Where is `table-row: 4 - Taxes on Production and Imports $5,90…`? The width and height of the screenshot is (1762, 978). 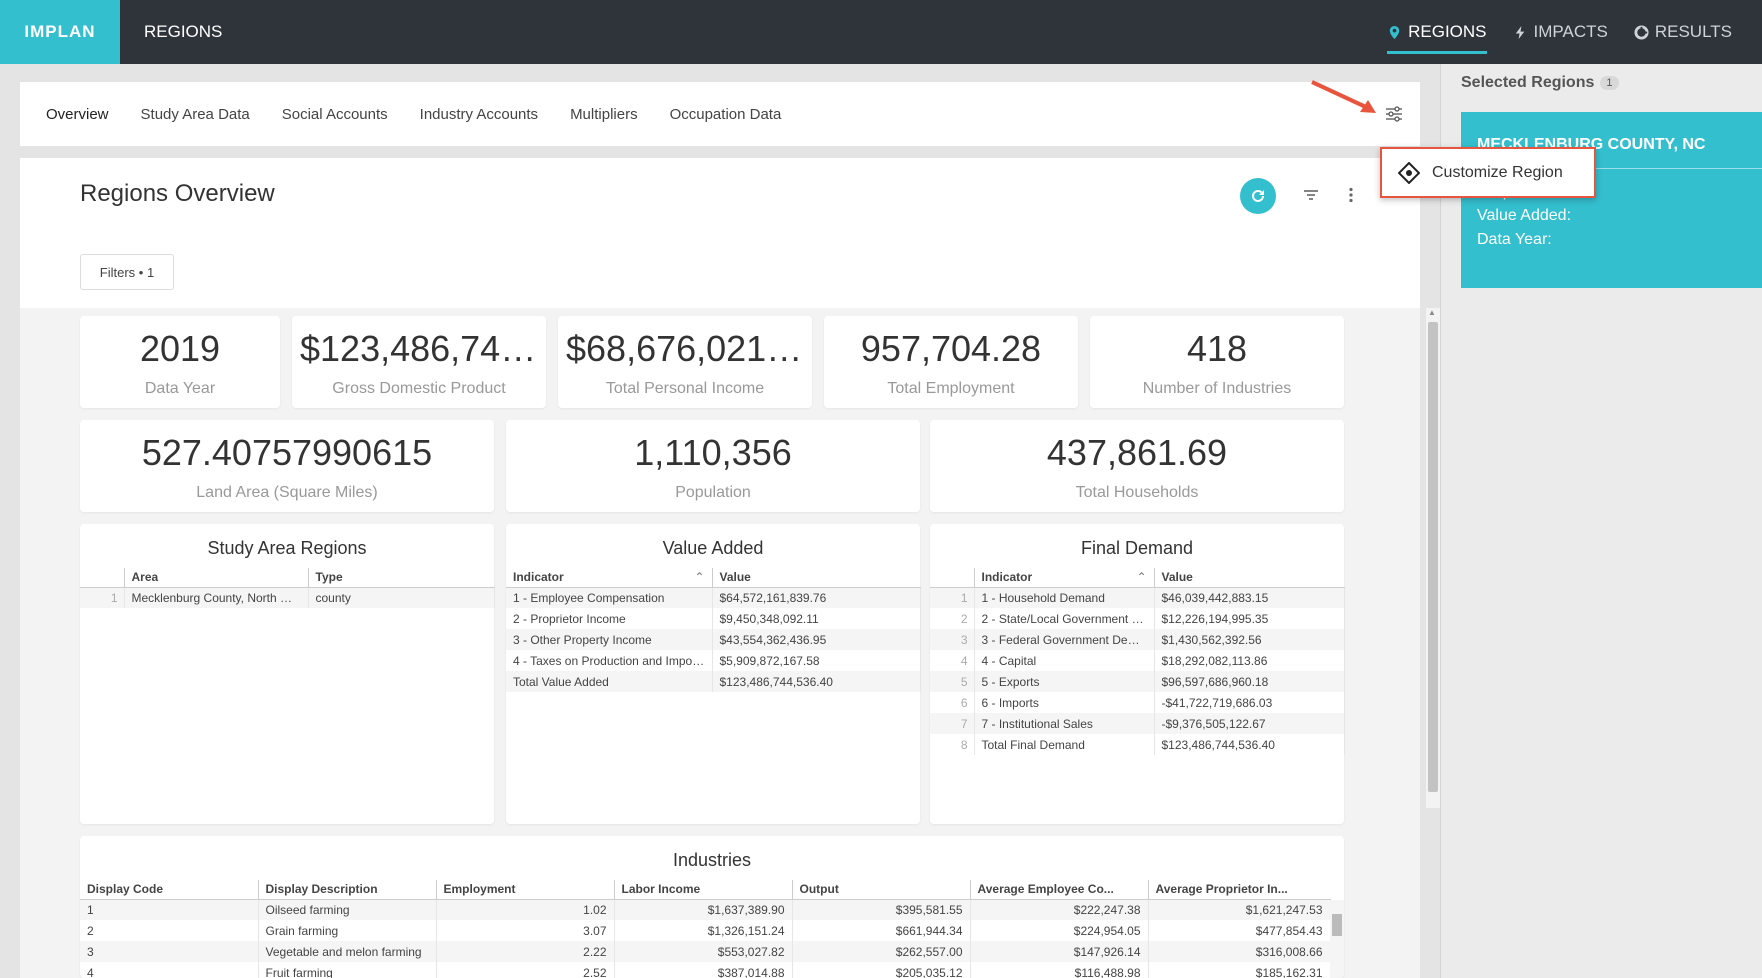 table-row: 4 - Taxes on Production and Imports $5,90… is located at coordinates (713, 660).